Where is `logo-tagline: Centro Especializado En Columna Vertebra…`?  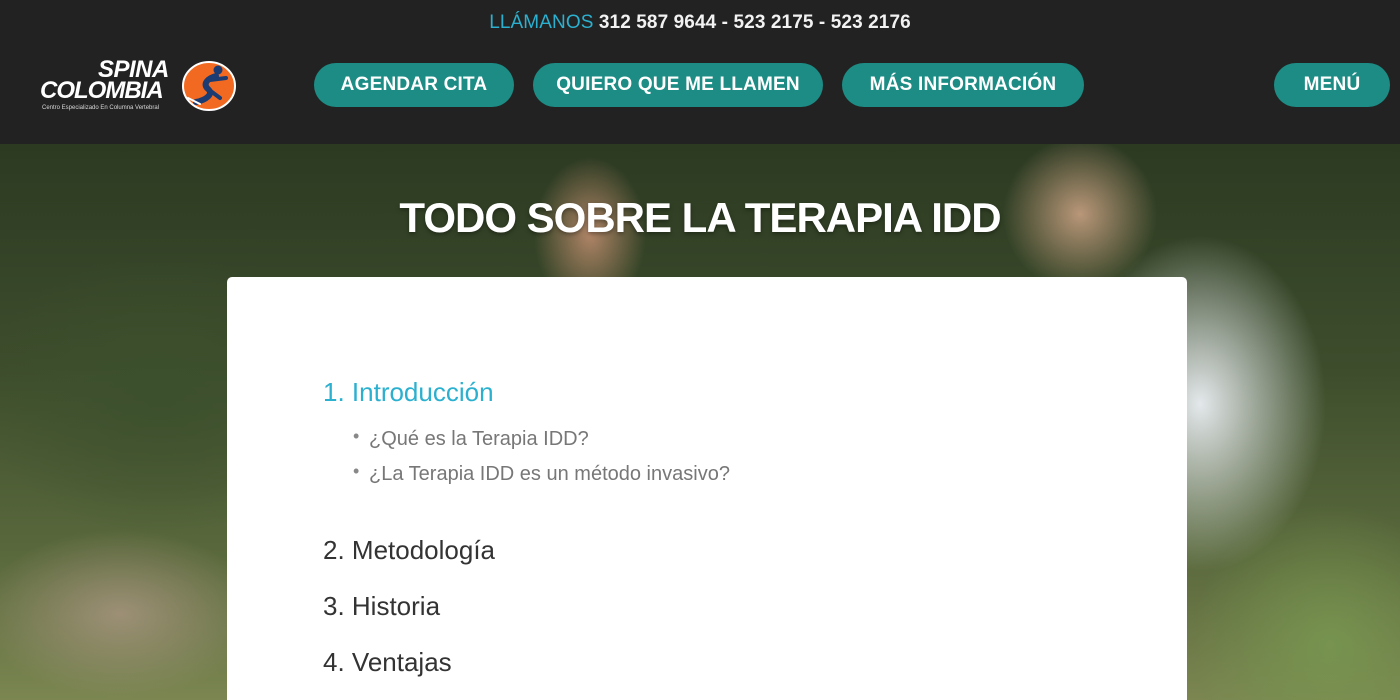 logo-tagline: Centro Especializado En Columna Vertebra… is located at coordinates (101, 108).